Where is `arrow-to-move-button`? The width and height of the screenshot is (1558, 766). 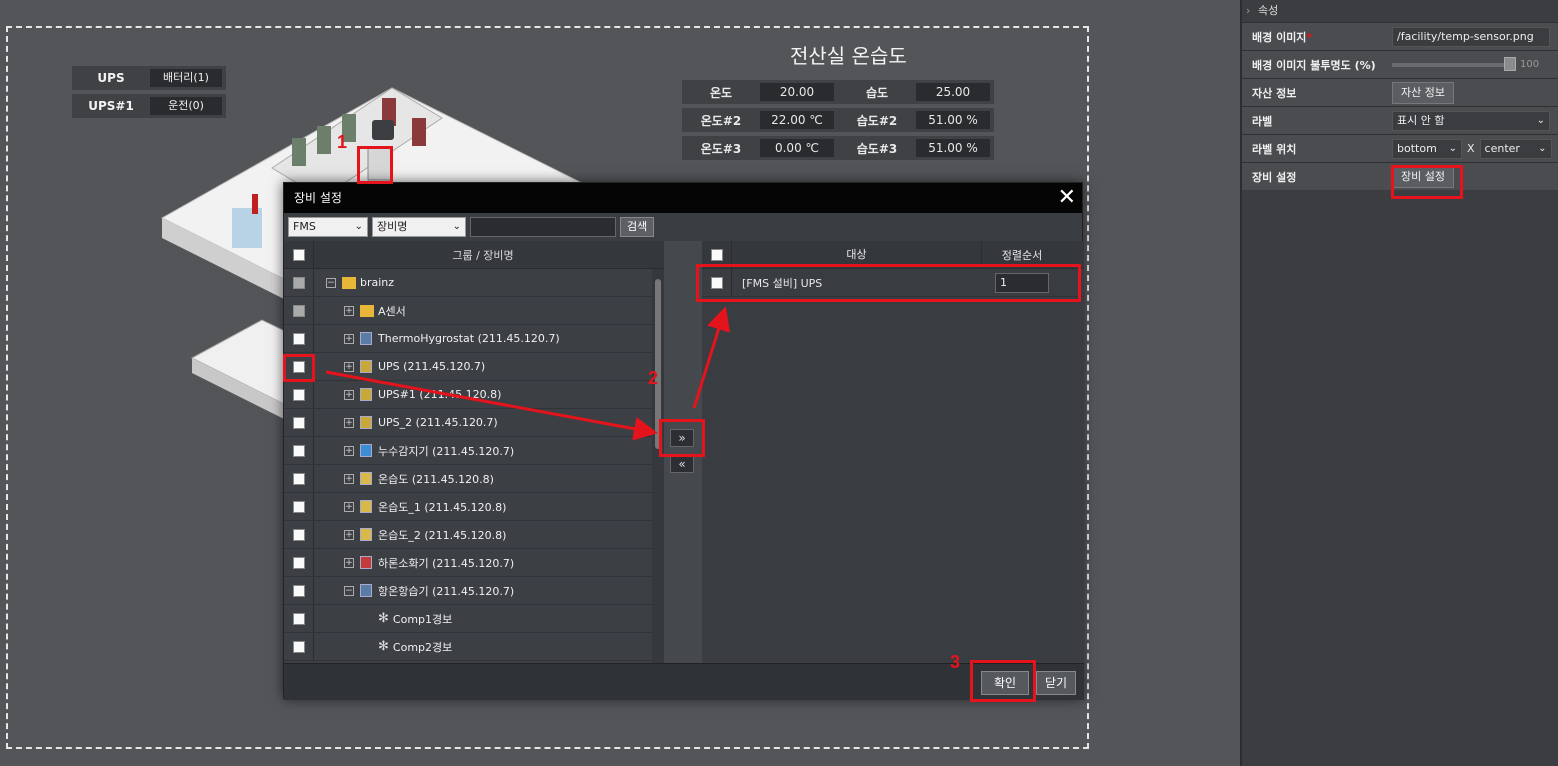 arrow-to-move-button is located at coordinates (491, 405).